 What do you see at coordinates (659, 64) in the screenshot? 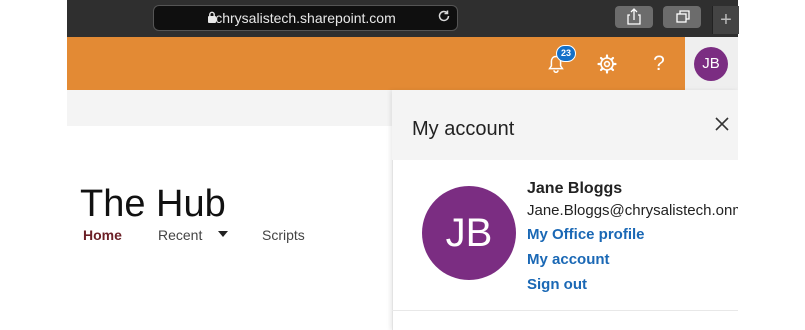
I see `help-button: ?` at bounding box center [659, 64].